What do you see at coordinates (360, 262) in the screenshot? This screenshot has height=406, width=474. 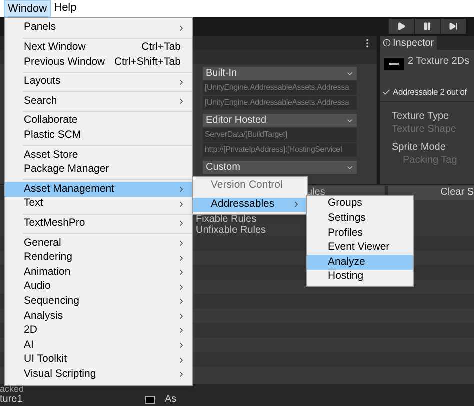 I see `menu-item: Analyze` at bounding box center [360, 262].